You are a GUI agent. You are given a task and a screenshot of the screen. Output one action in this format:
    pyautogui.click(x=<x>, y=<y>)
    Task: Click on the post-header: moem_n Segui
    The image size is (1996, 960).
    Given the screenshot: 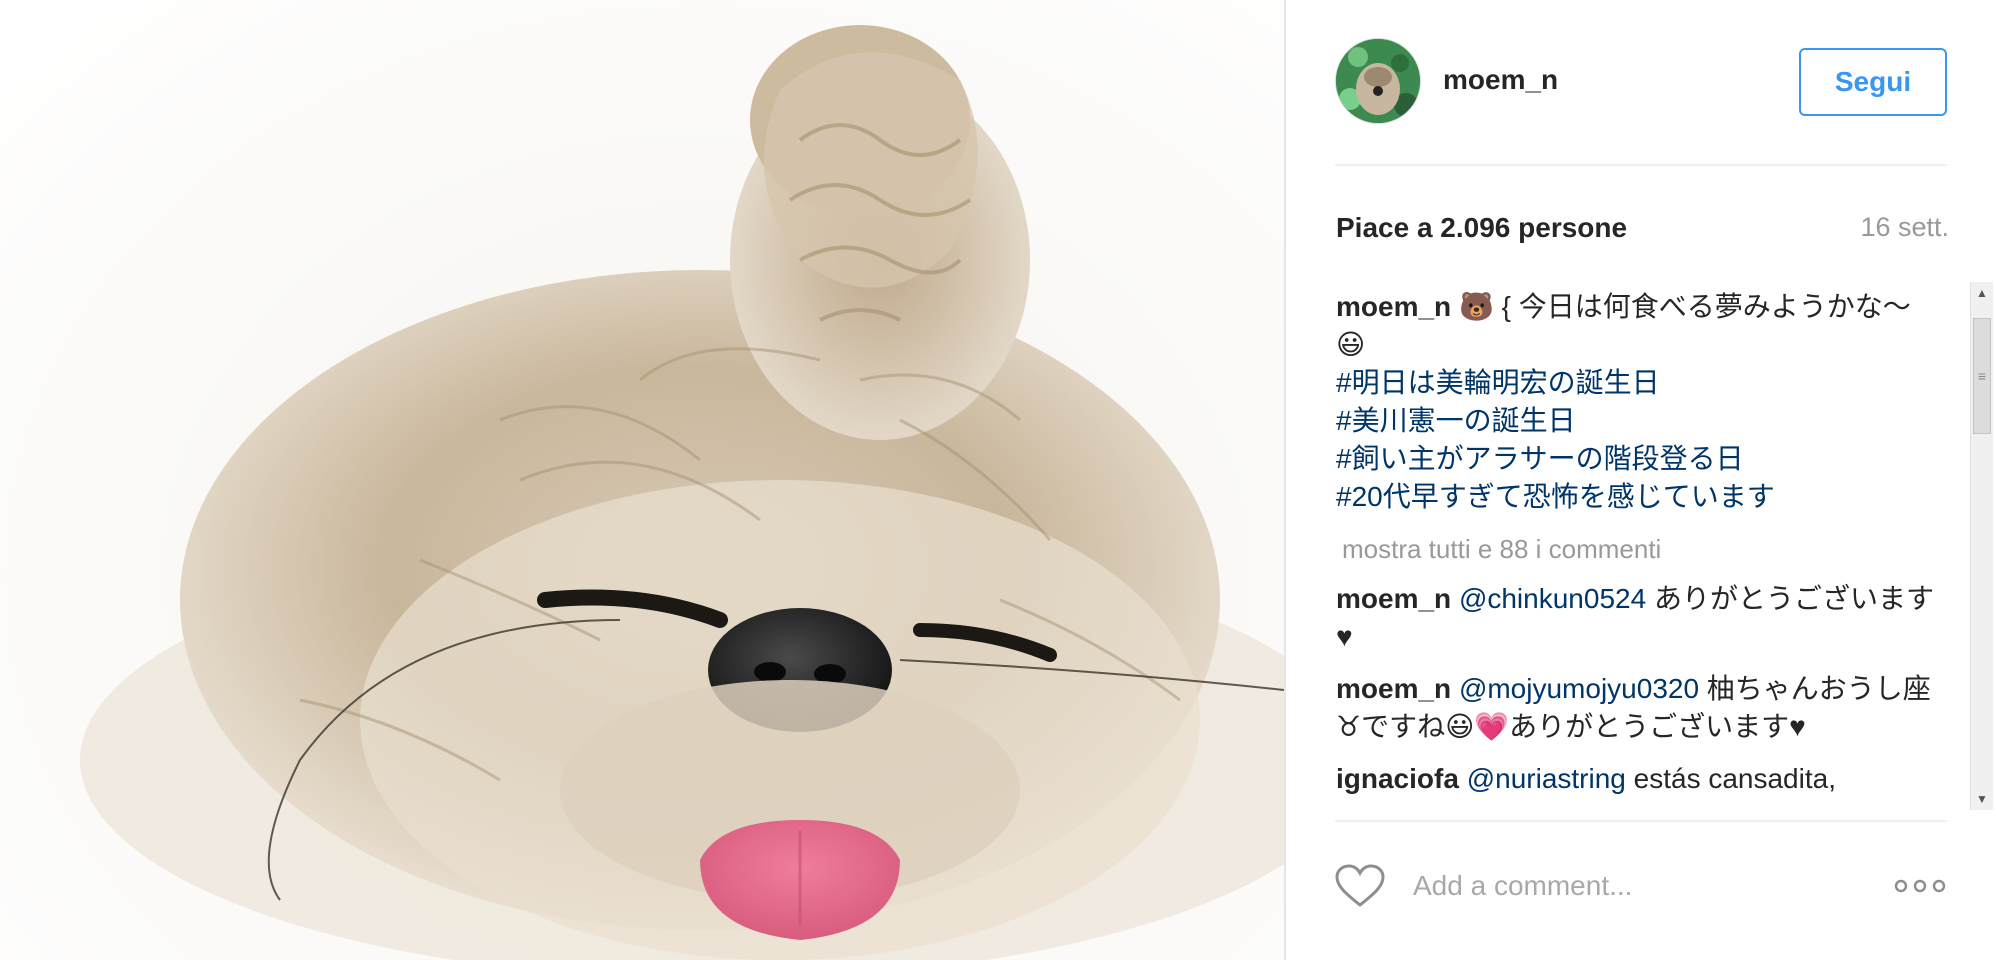 What is the action you would take?
    pyautogui.click(x=1641, y=83)
    